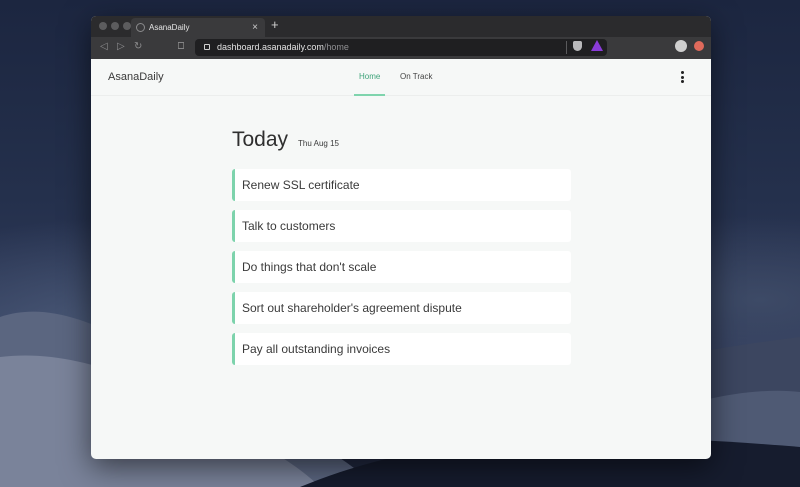  I want to click on browser-toolbar: ◁ ▷ ↻ ⎕ dashboard.asanadaily.com/home, so click(401, 48).